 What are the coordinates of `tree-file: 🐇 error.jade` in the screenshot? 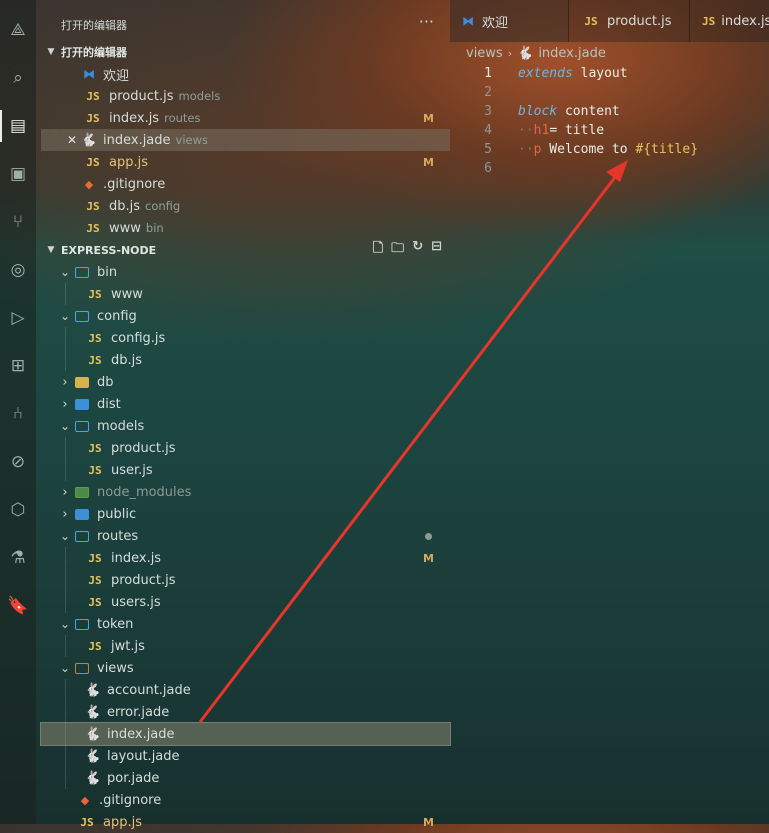 It's located at (245, 712).